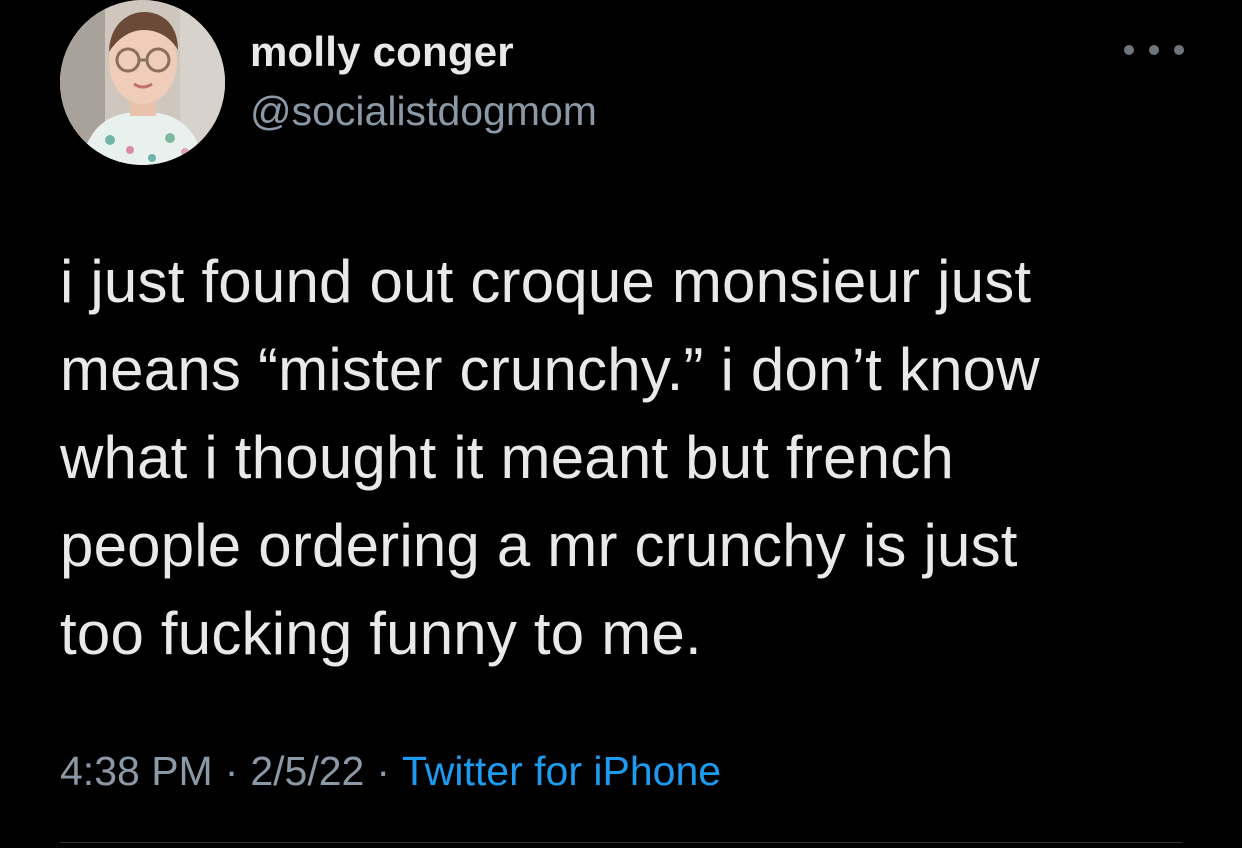 This screenshot has width=1242, height=848. I want to click on more-options-icon, so click(1154, 50).